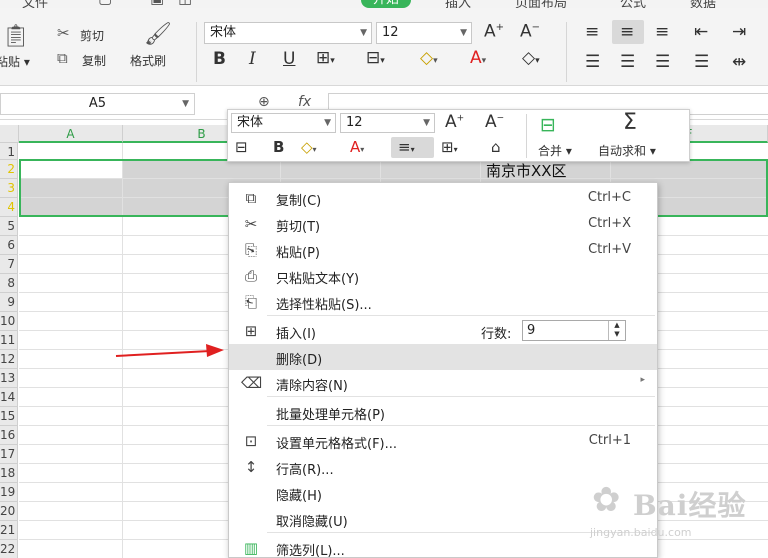  Describe the element at coordinates (641, 532) in the screenshot. I see `watermark-url: jingyan.baidu.com` at that location.